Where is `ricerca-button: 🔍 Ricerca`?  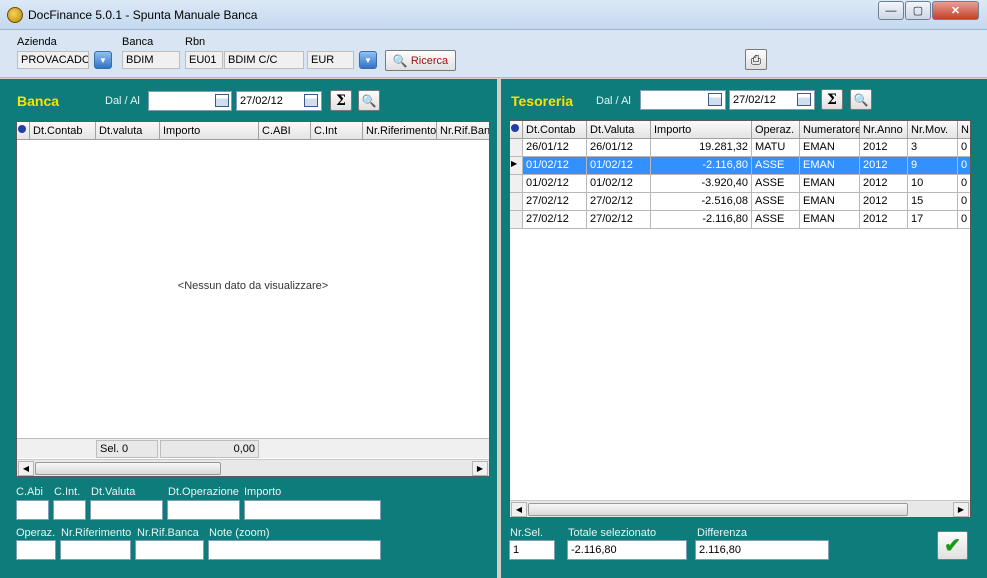 ricerca-button: 🔍 Ricerca is located at coordinates (420, 60).